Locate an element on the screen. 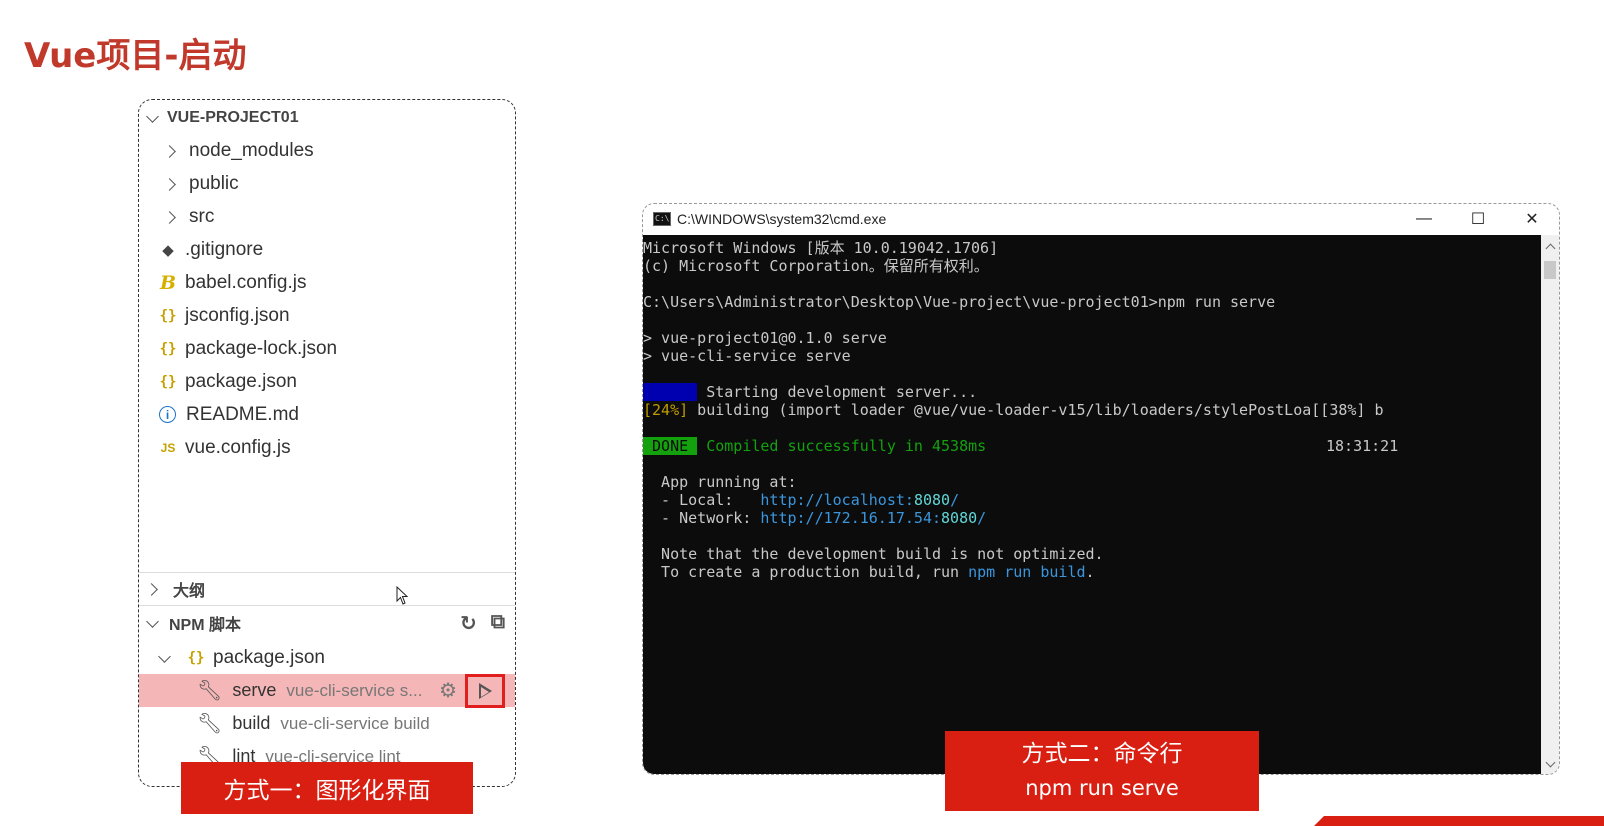 This screenshot has width=1604, height=826. cmd-titlebar: C:\ C:\WINDOWS\system32\cmd.exe — ☐ ✕ is located at coordinates (1101, 219).